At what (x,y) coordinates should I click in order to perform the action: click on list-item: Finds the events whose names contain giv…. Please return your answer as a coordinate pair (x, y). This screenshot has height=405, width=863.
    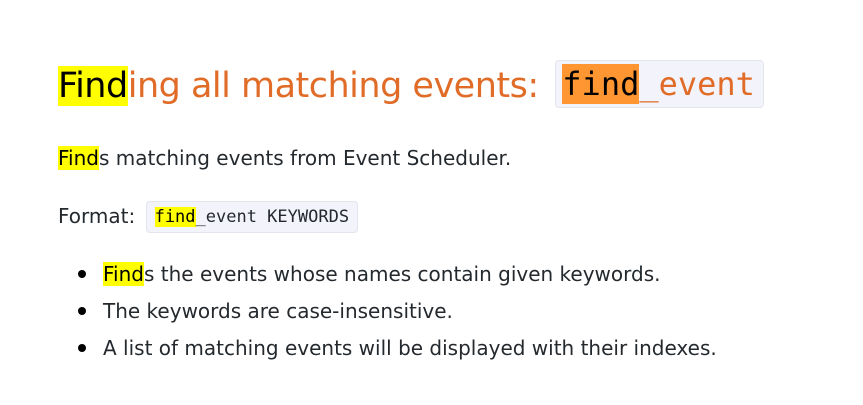
    Looking at the image, I should click on (397, 274).